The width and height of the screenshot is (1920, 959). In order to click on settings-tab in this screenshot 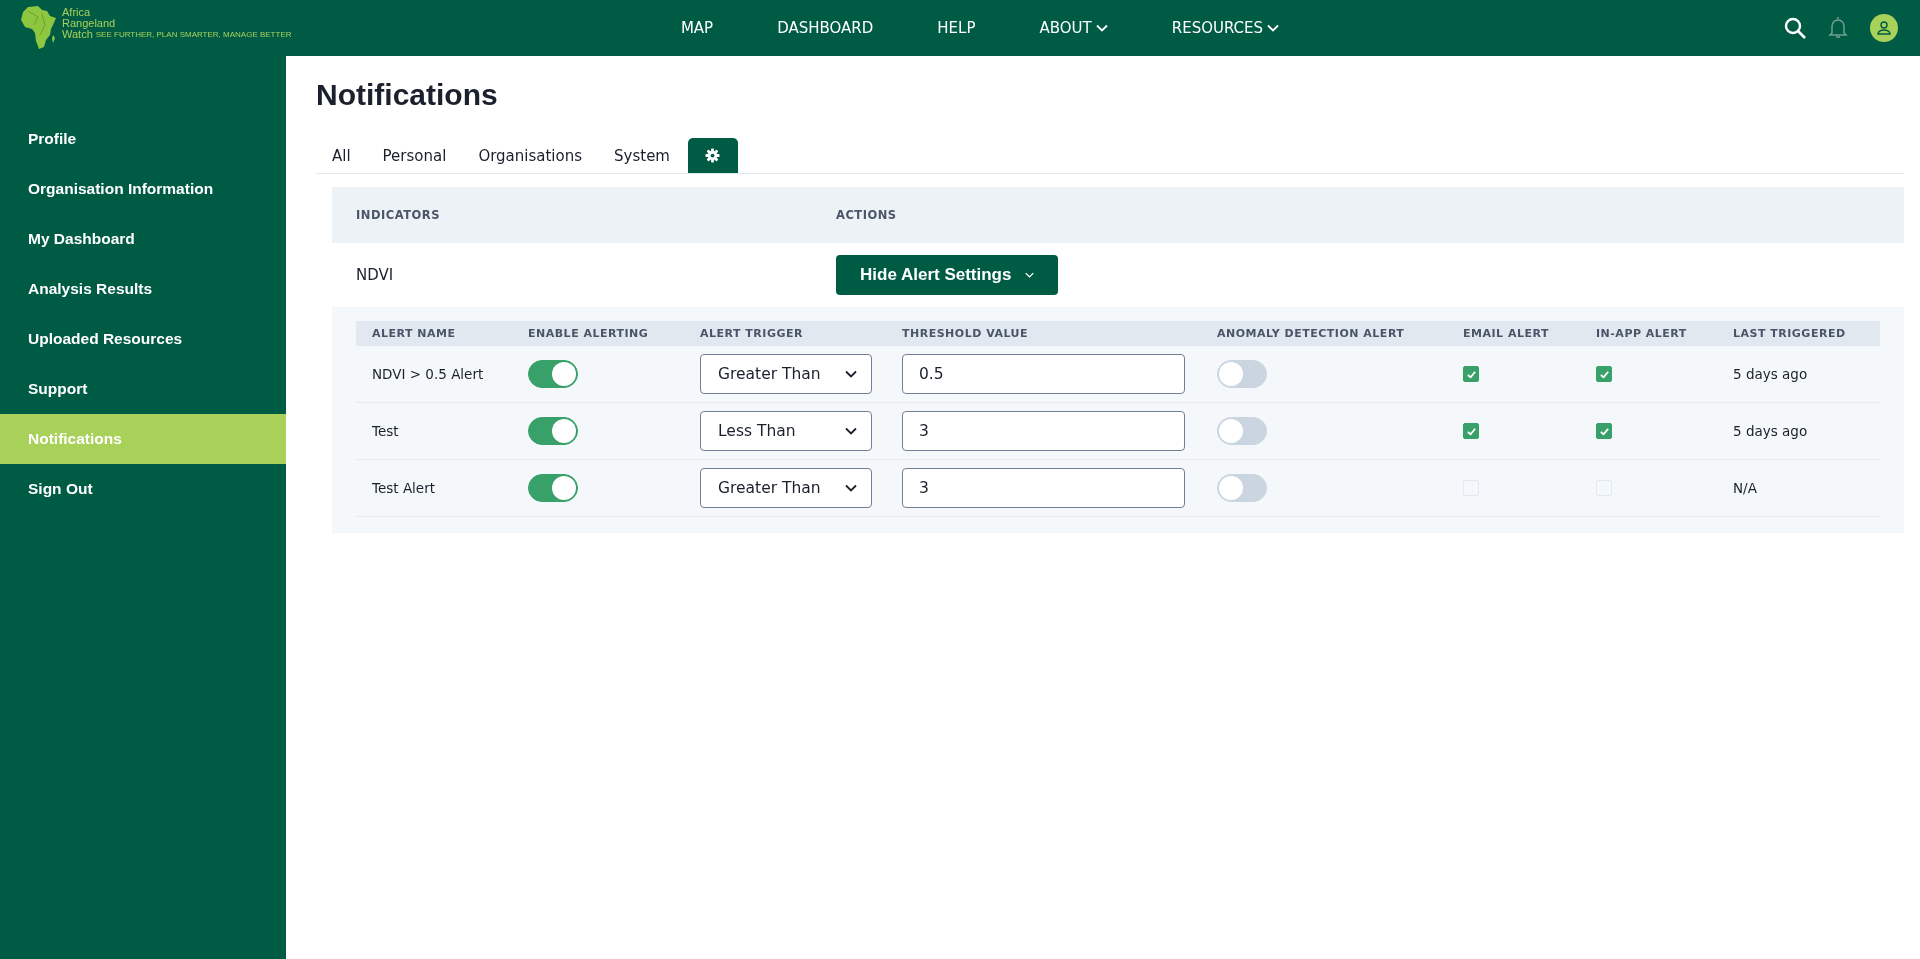, I will do `click(712, 155)`.